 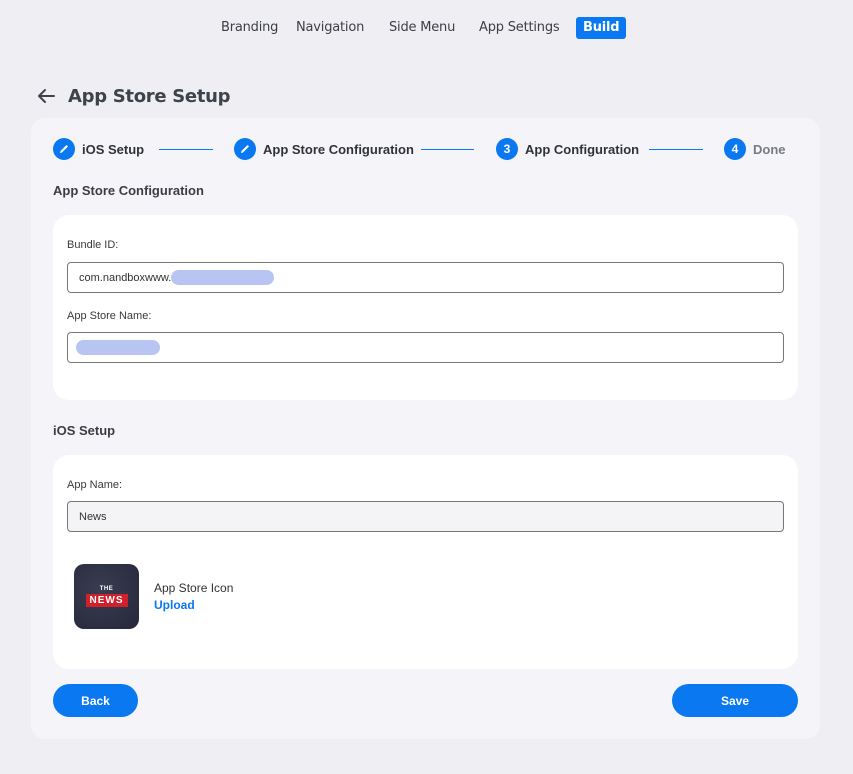 I want to click on upload-link: Upload, so click(x=193, y=605).